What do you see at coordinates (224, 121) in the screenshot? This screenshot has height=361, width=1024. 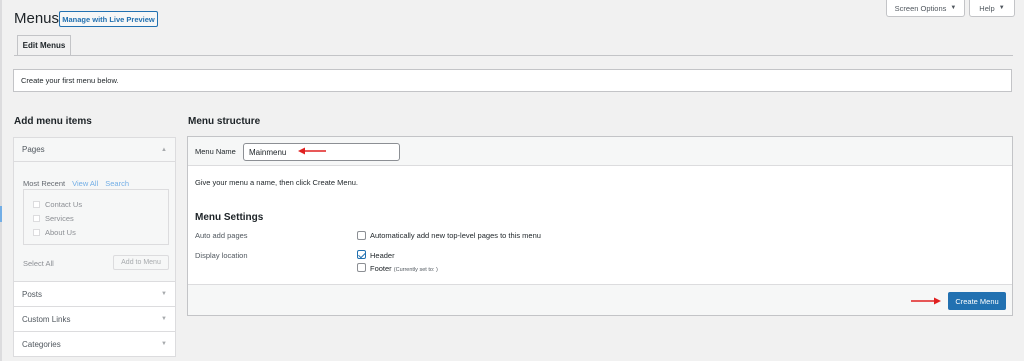 I see `menu-structure-title: Menu structure` at bounding box center [224, 121].